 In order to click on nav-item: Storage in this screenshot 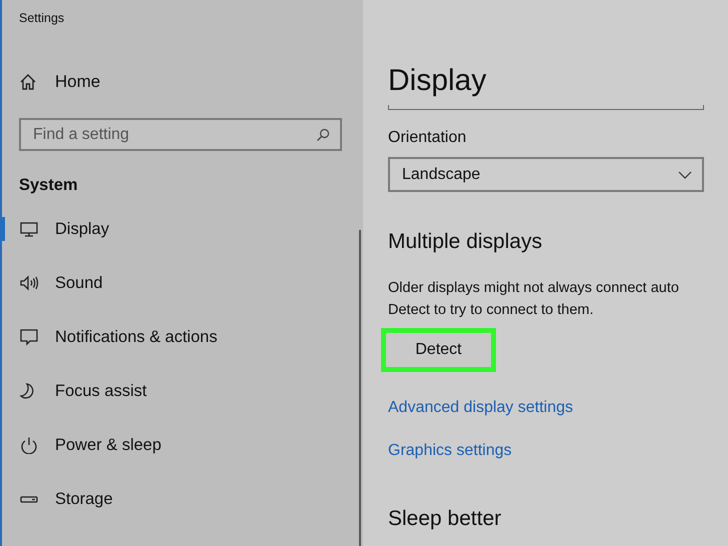, I will do `click(57, 499)`.